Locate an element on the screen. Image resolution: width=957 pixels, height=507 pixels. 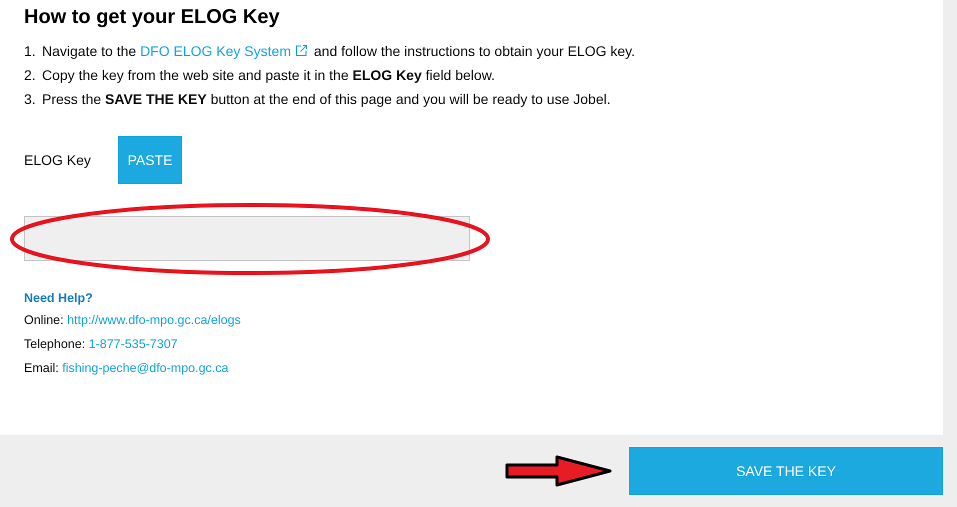
contact-line: Telephone: 1-877-535-7307 is located at coordinates (101, 344).